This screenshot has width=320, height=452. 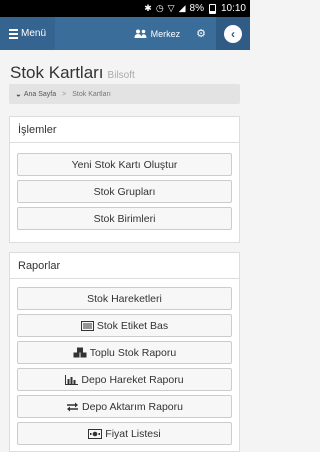 I want to click on page-title-text: Stok Kartları, so click(x=57, y=72).